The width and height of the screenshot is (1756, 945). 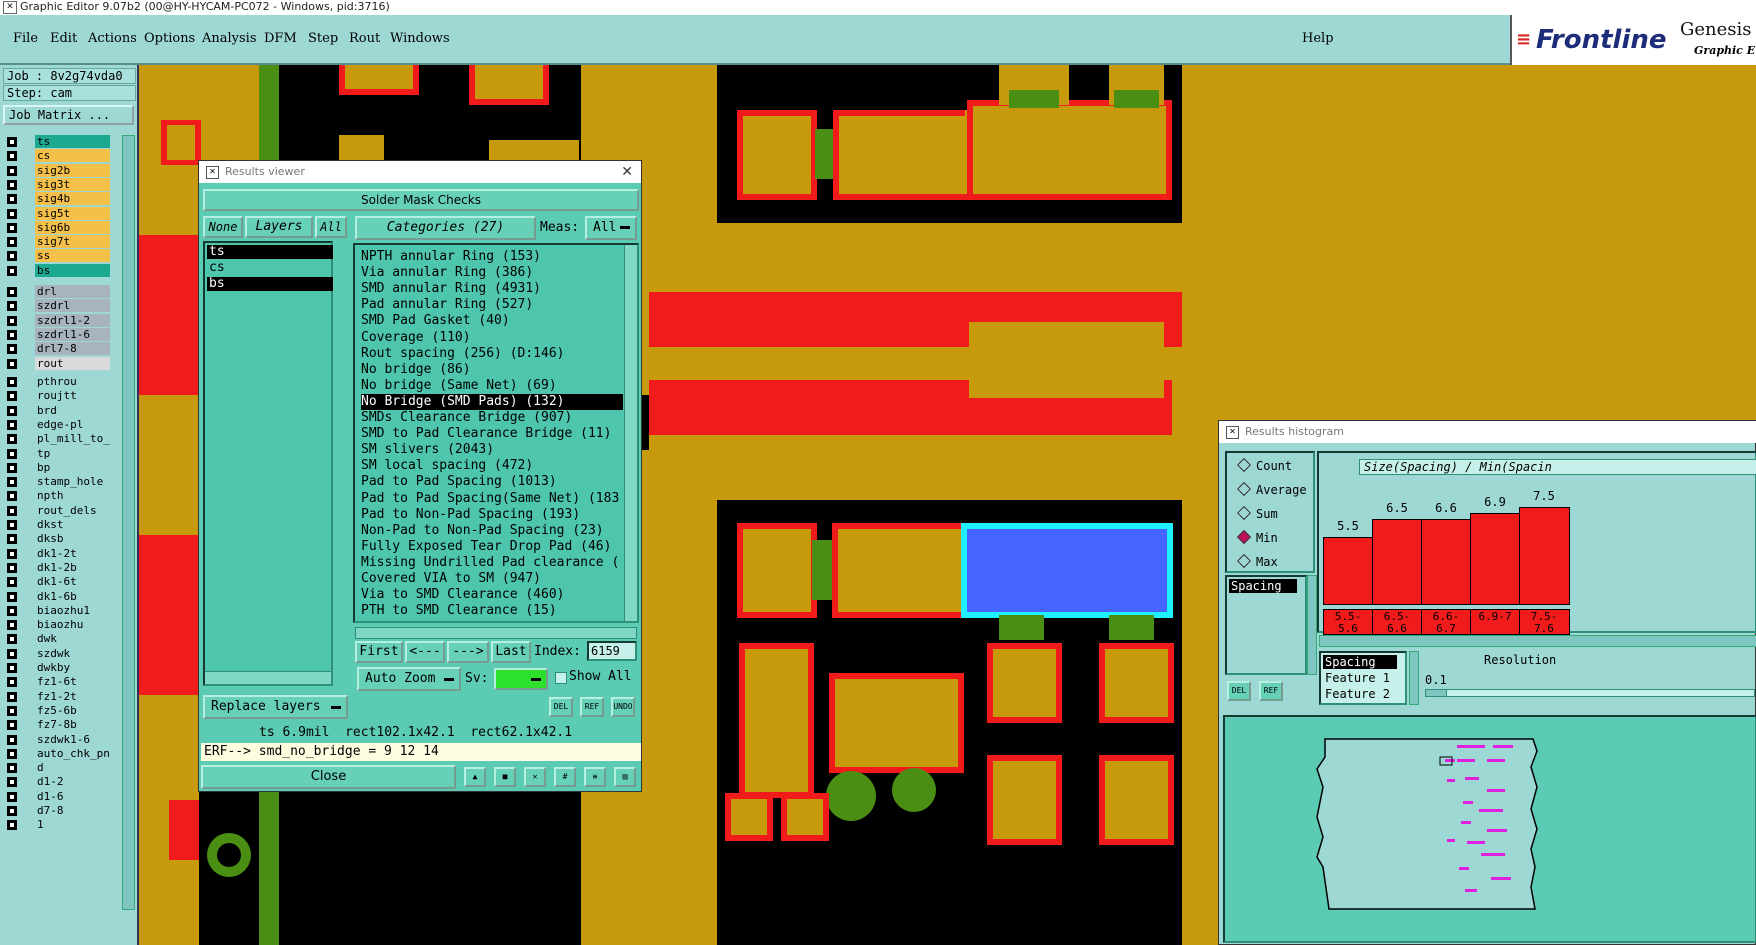 What do you see at coordinates (223, 227) in the screenshot?
I see `none-button: None` at bounding box center [223, 227].